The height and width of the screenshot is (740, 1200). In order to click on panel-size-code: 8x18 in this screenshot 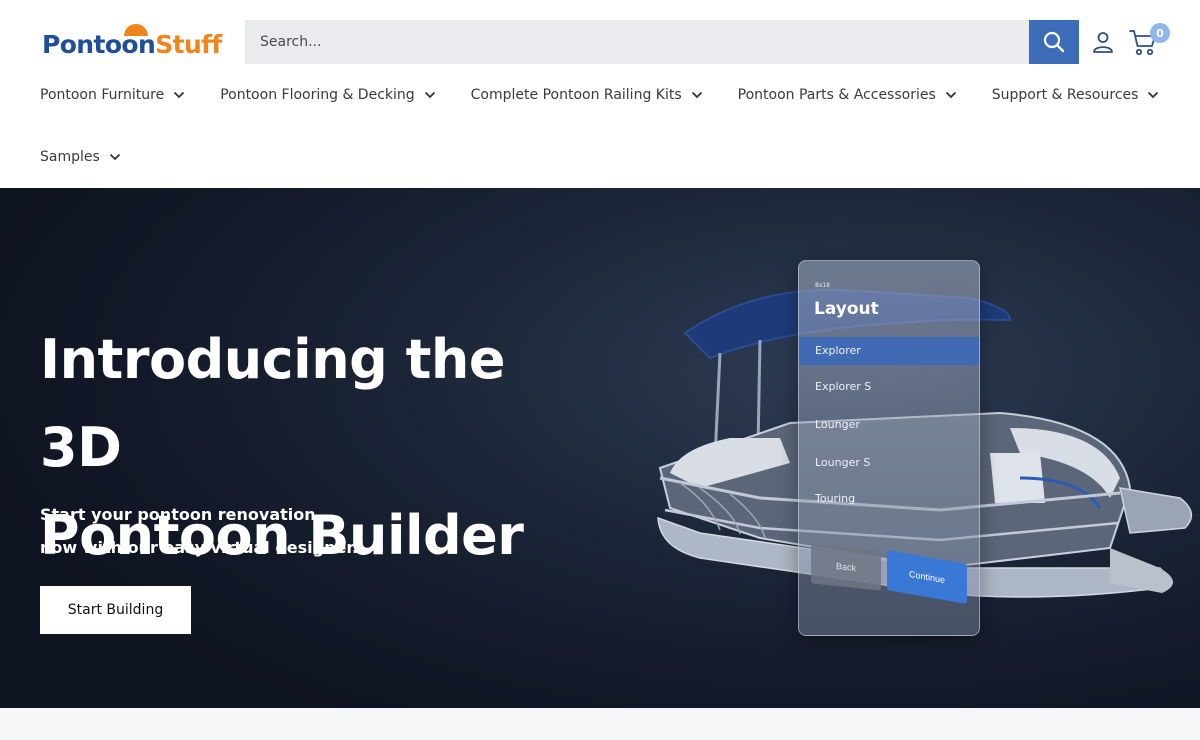, I will do `click(823, 285)`.